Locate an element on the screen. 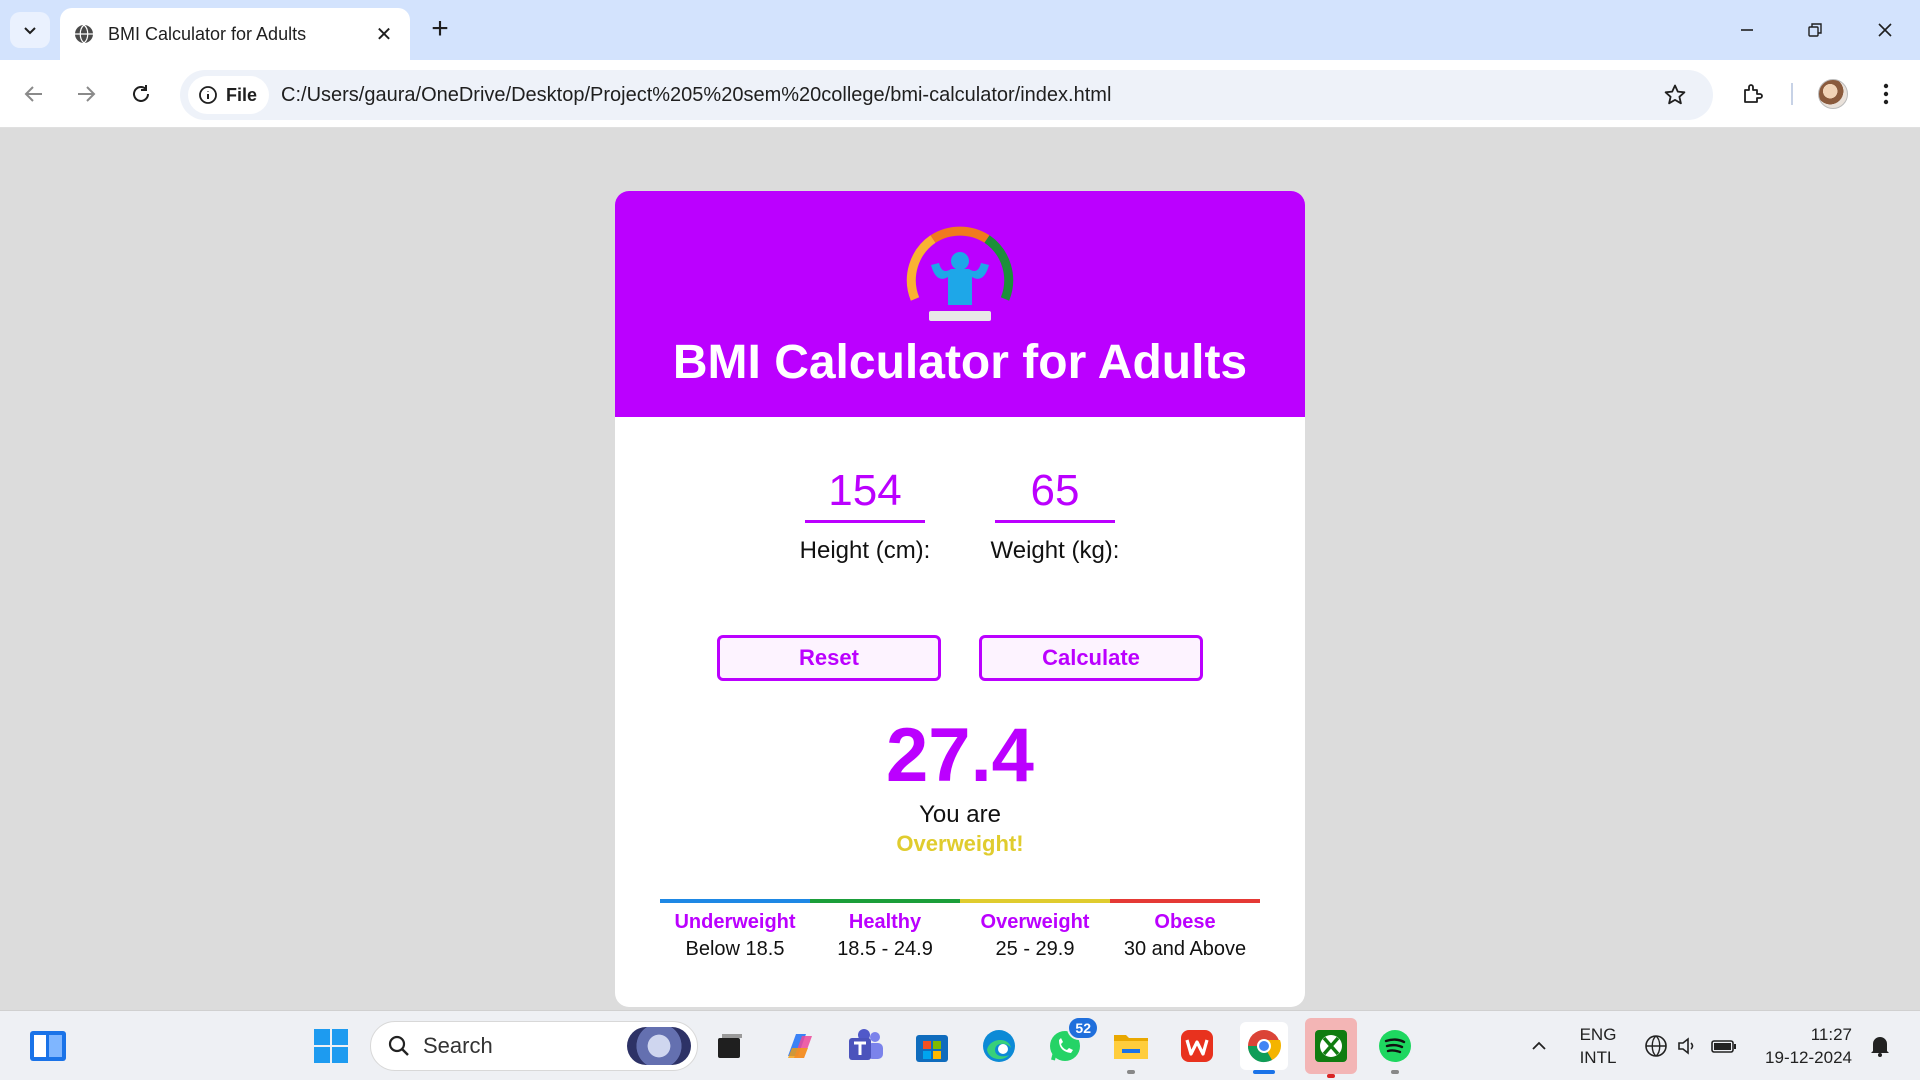 The height and width of the screenshot is (1080, 1920). restore-button is located at coordinates (1815, 30).